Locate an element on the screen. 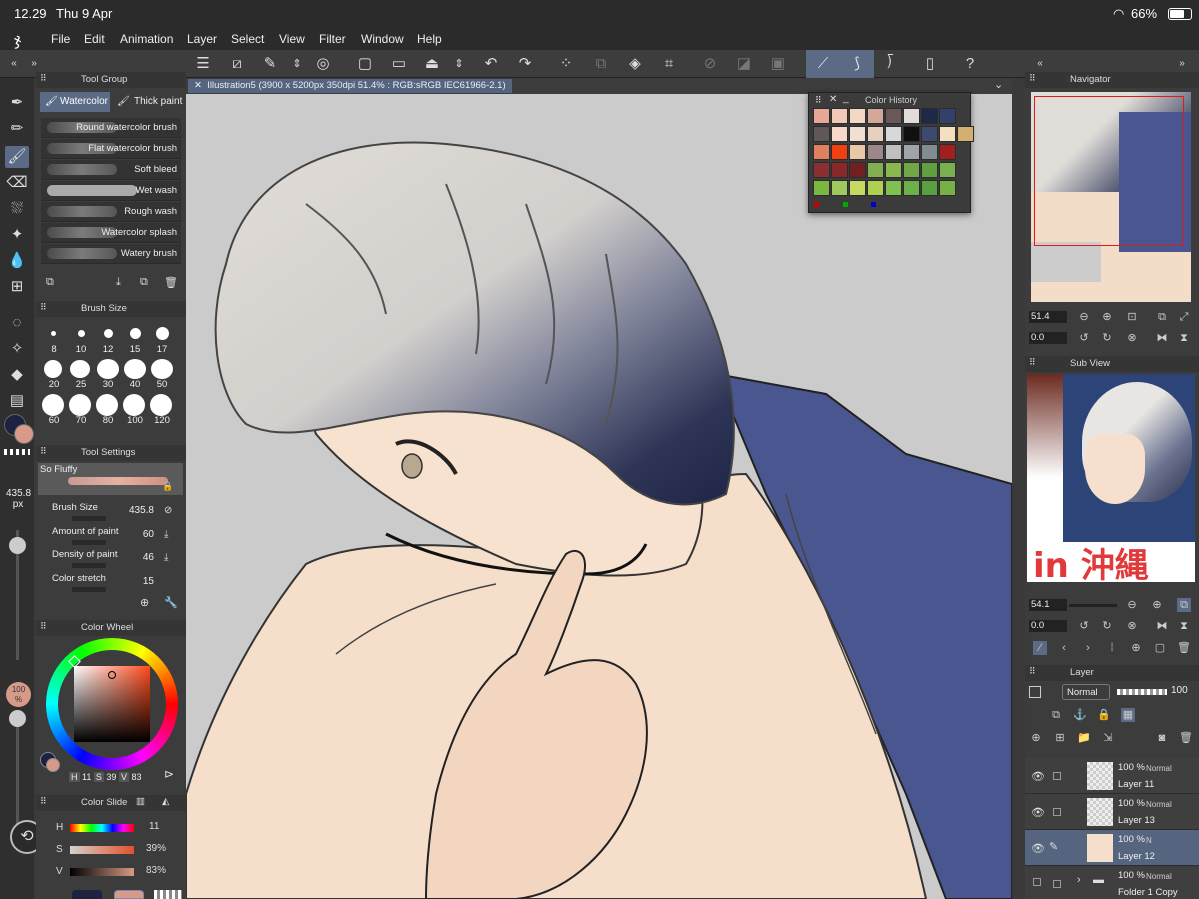 This screenshot has width=1199, height=899. folder-row: › ▬ 100 % Normal Folder 1 Copy is located at coordinates (1112, 882).